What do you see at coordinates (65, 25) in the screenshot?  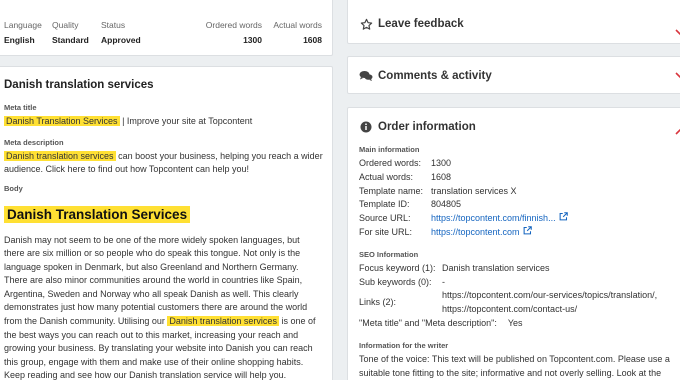 I see `stat-quality-label: Quality` at bounding box center [65, 25].